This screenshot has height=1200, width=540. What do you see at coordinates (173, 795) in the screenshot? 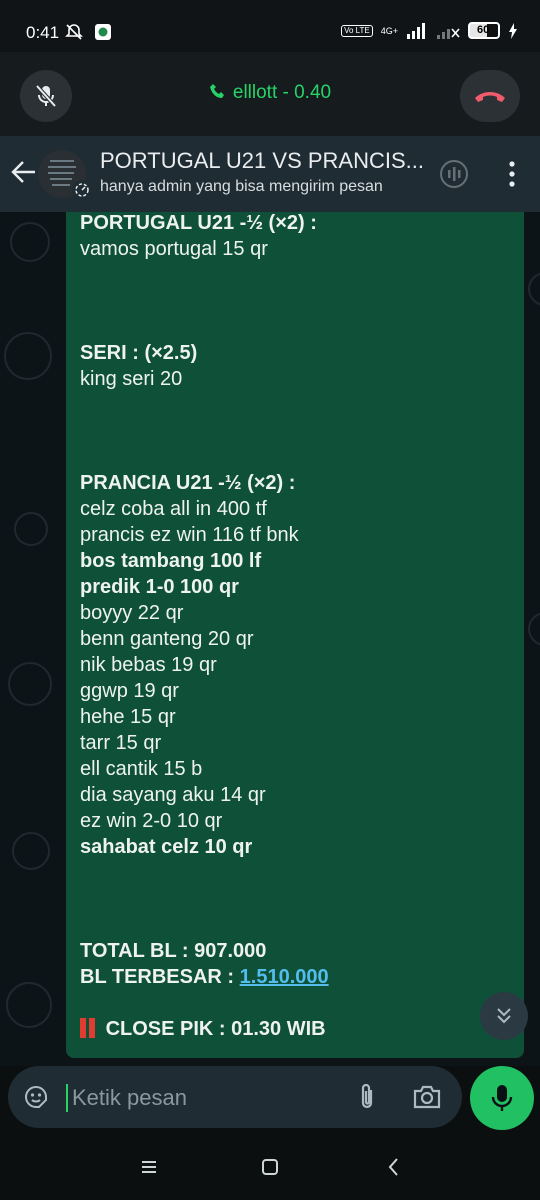
I see `message-line: dia sayang aku 14 qr` at bounding box center [173, 795].